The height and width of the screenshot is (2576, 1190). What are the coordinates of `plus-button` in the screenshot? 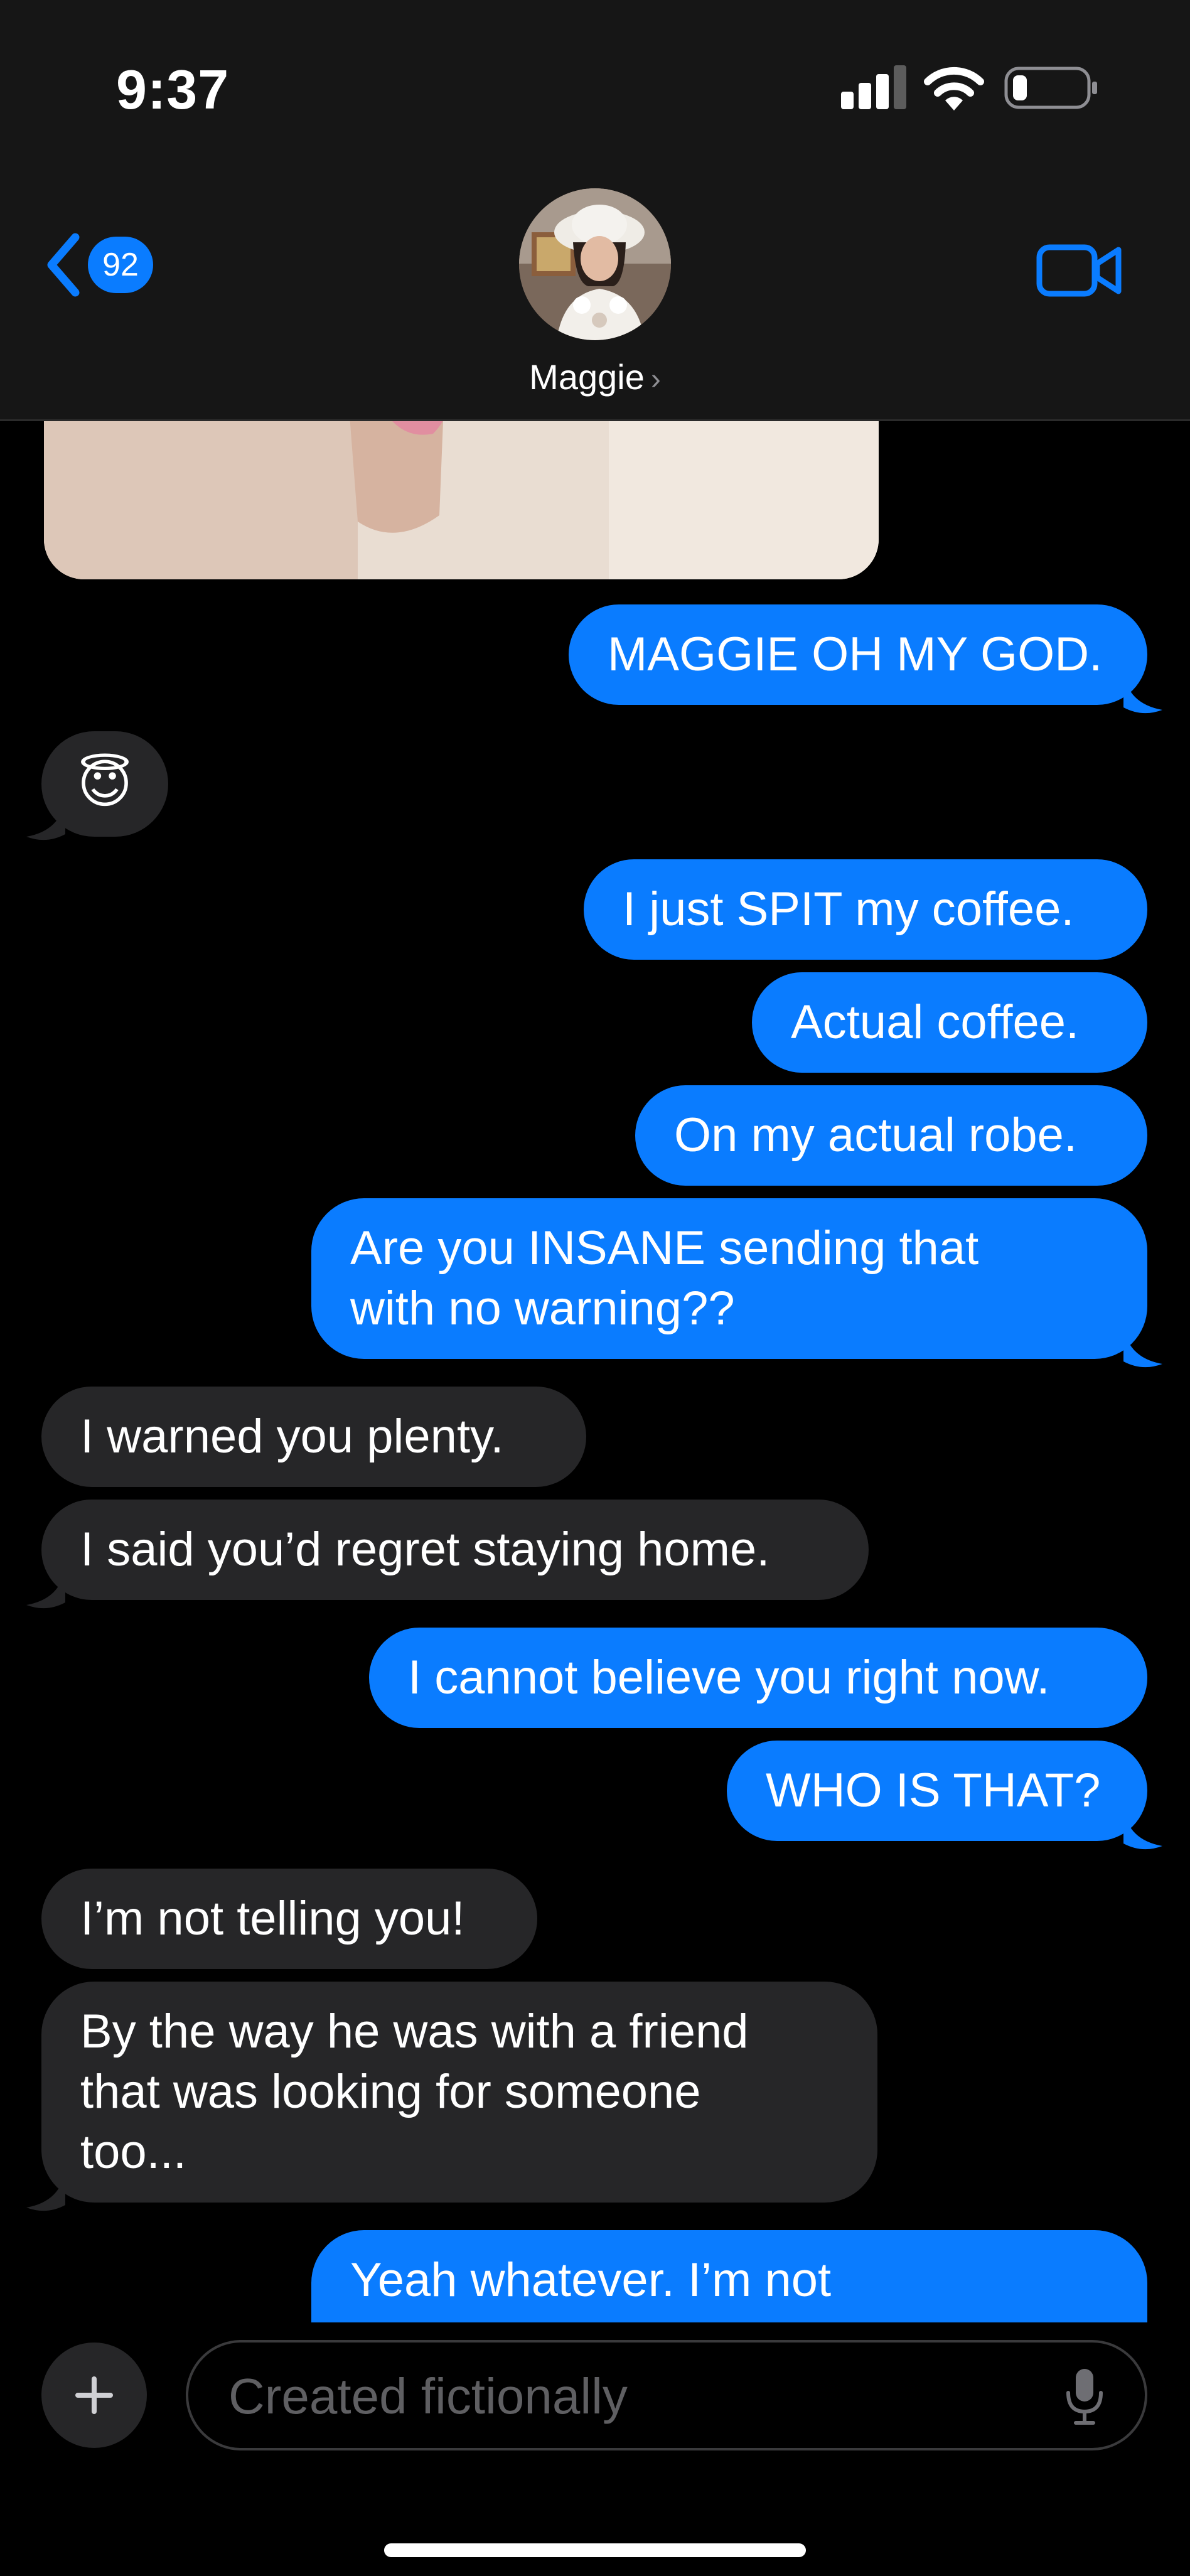 It's located at (94, 2395).